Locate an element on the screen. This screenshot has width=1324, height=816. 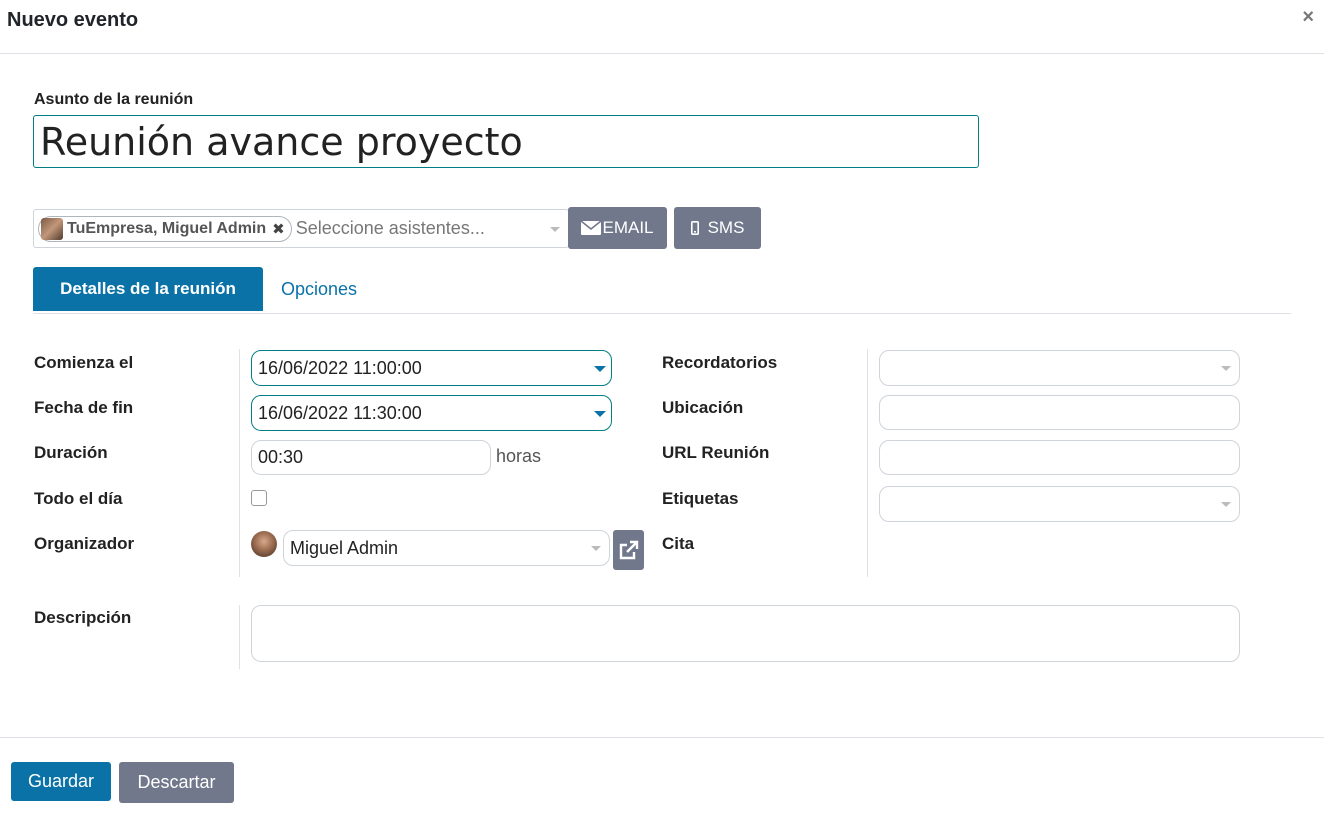
dialog-header: Nuevo evento × is located at coordinates (662, 27).